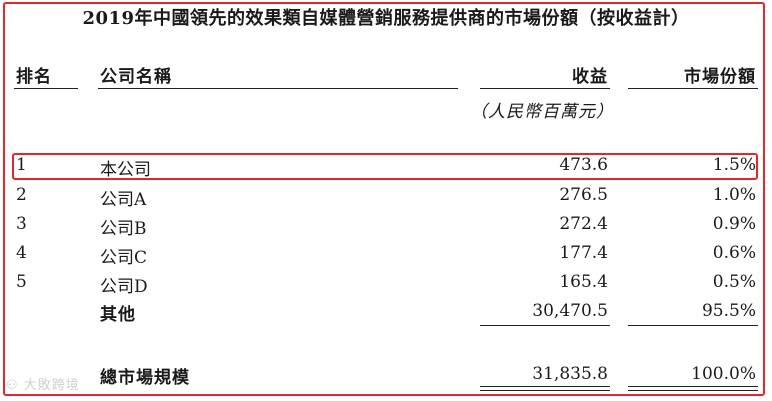  I want to click on table-title: 2019年中國領先的效果類自媒體營銷服務提供商的市場份額（按收益計）, so click(386, 18).